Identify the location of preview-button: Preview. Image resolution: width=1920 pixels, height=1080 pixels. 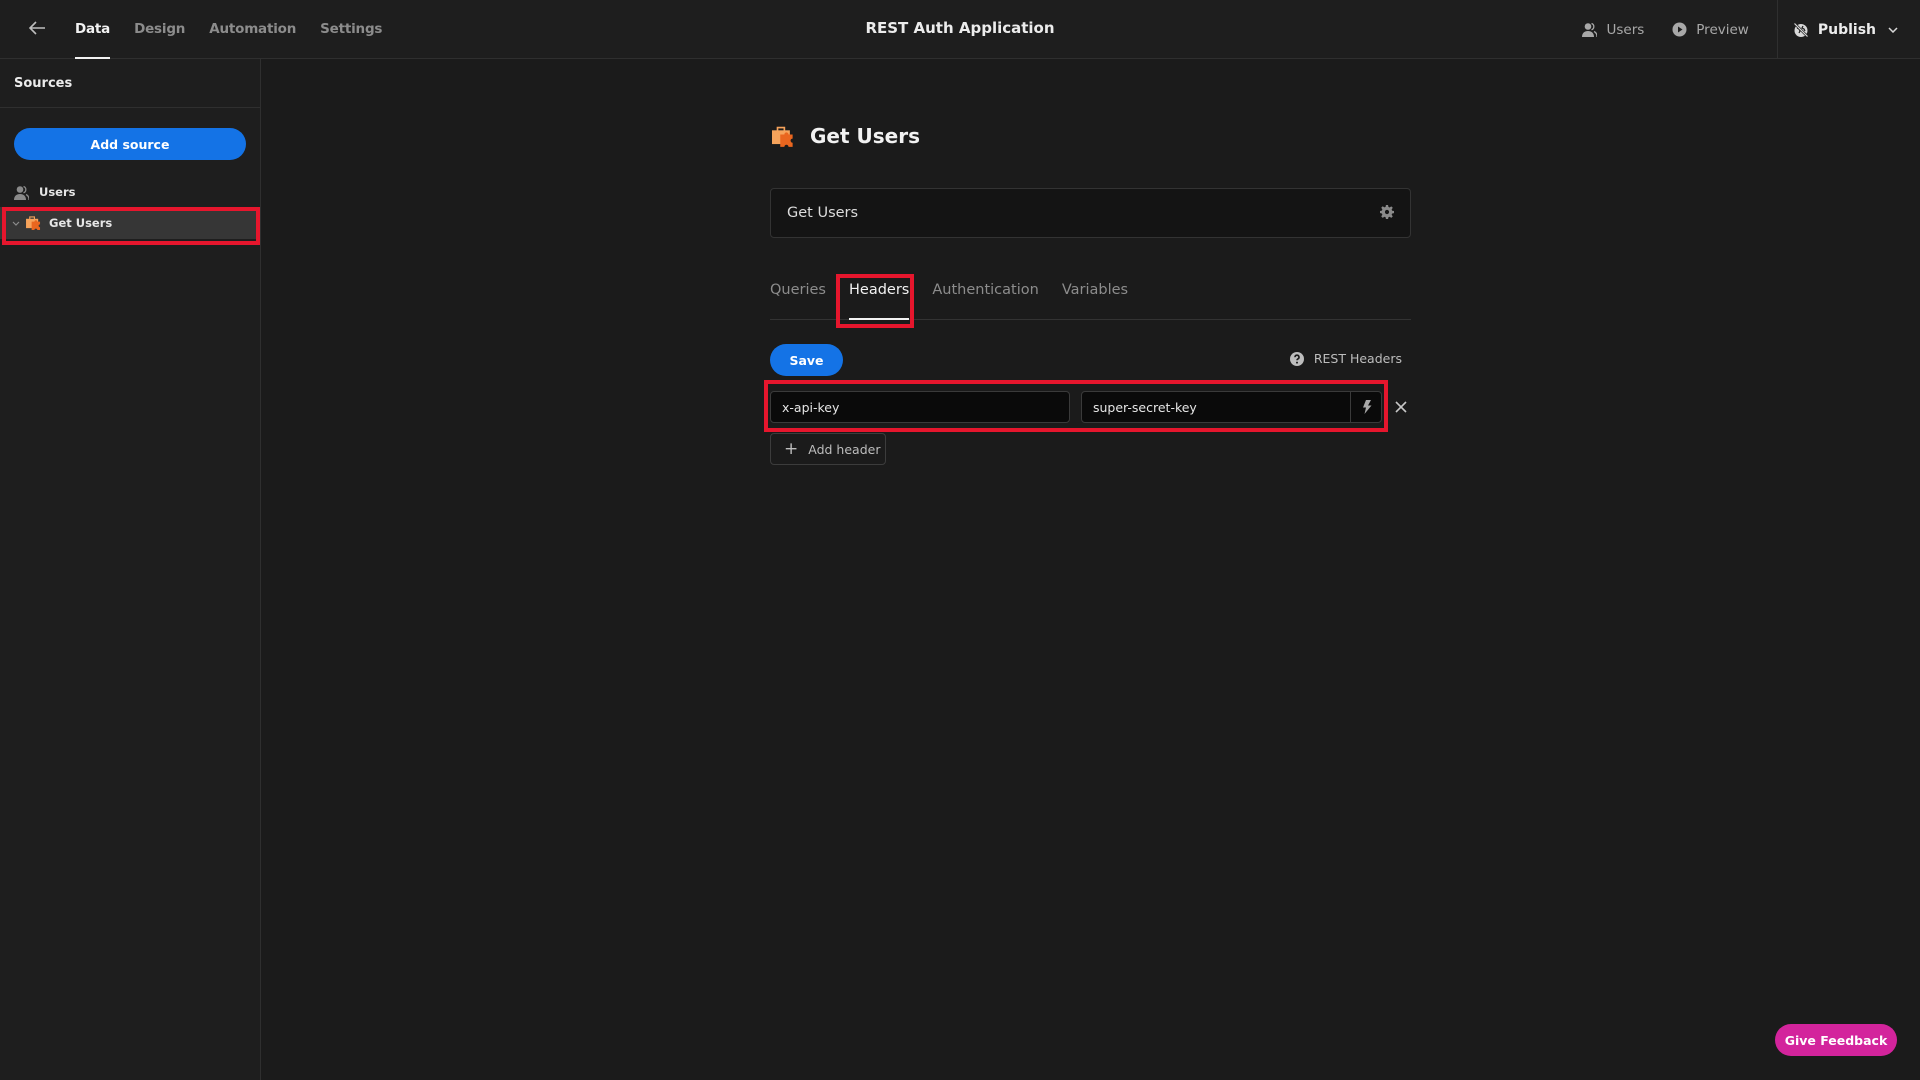
(1710, 30).